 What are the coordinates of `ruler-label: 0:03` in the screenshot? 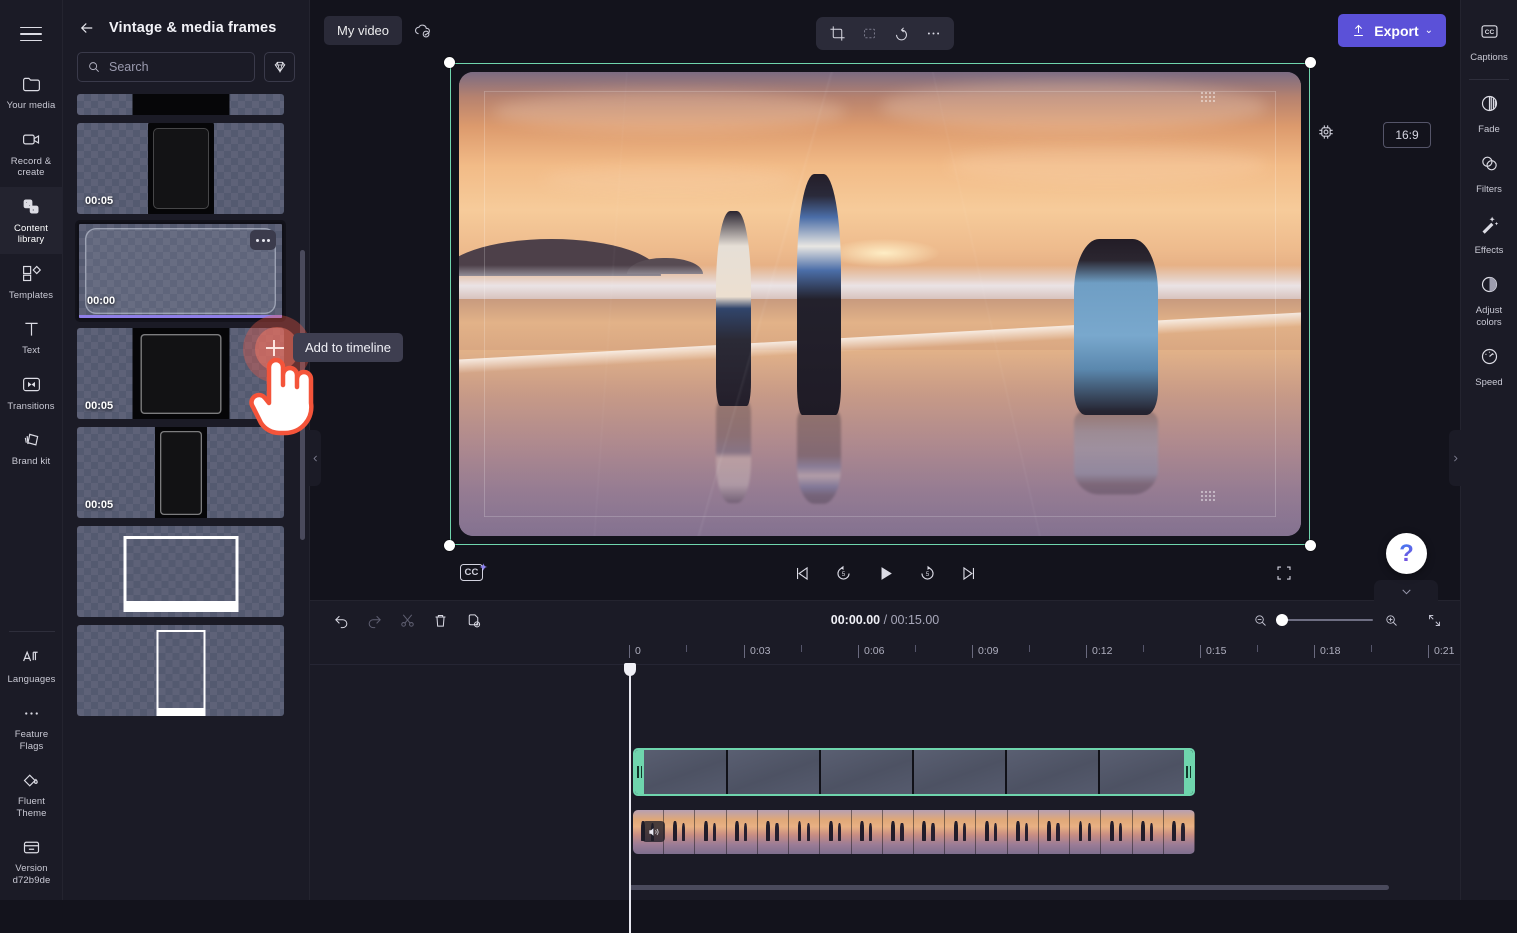 It's located at (760, 651).